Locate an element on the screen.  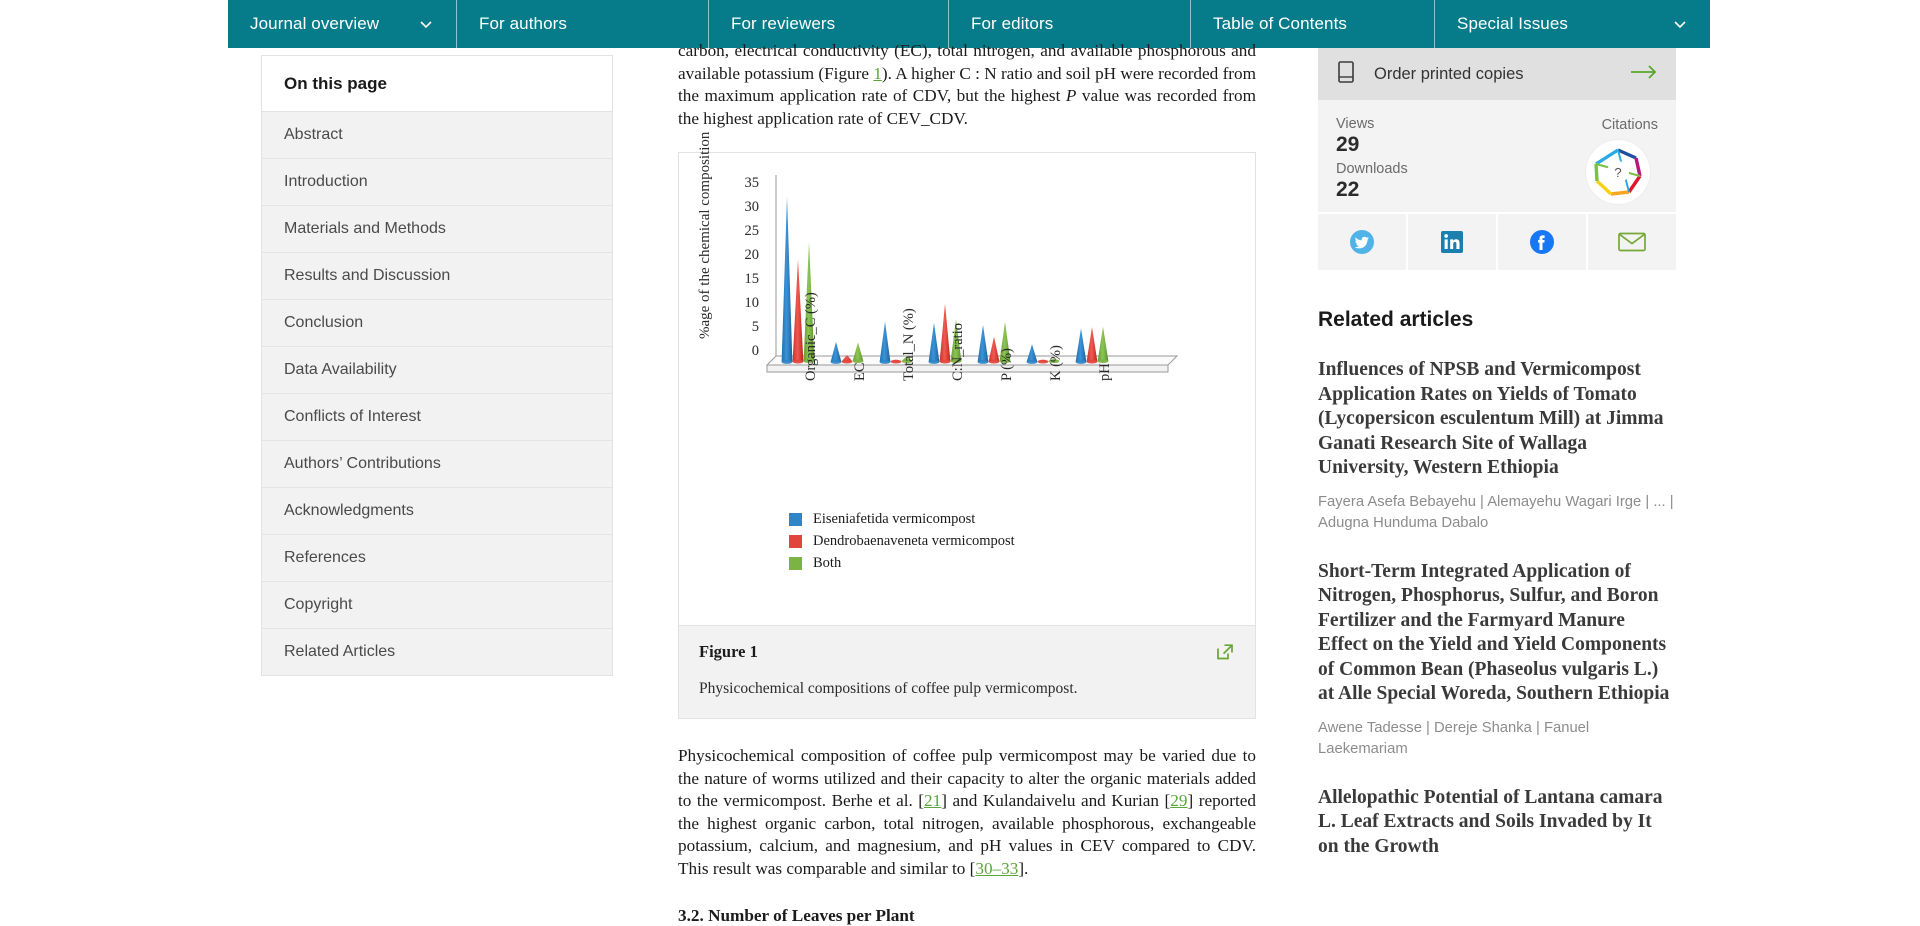
nav-item-special-issues: Special Issues is located at coordinates (1572, 24).